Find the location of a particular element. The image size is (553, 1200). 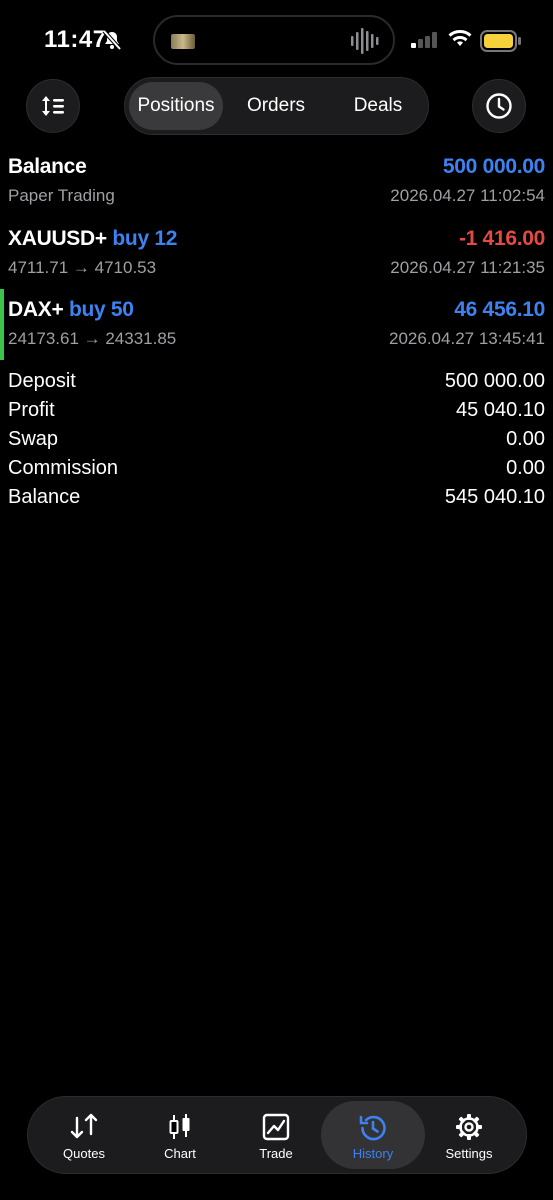

deal-title: XAUUSD+ buy 12 is located at coordinates (92, 239).